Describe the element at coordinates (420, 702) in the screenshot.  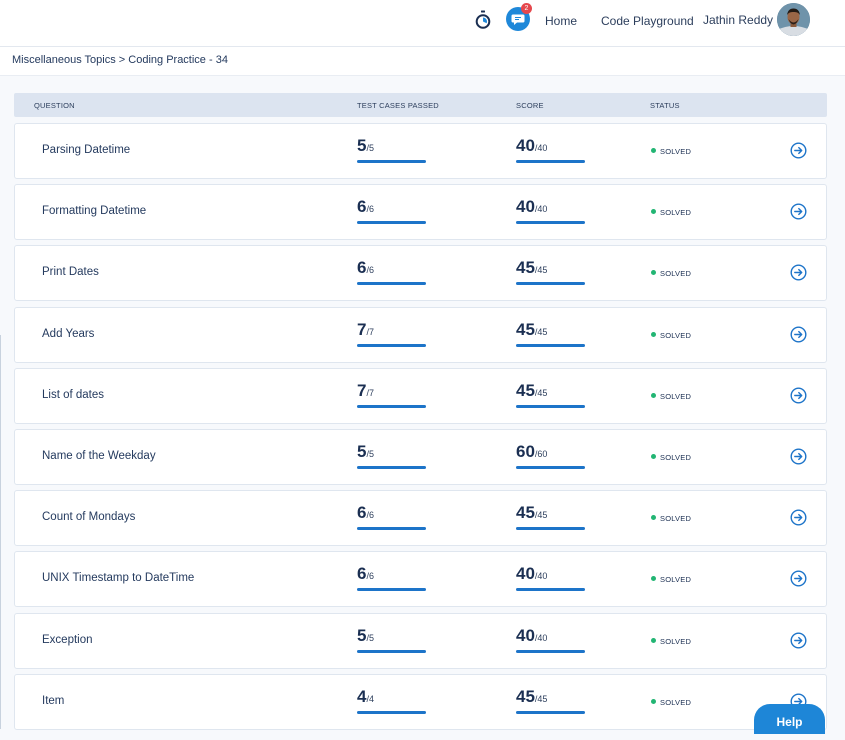
I see `table-row: Item 4/4 45/45 SOLVED` at that location.